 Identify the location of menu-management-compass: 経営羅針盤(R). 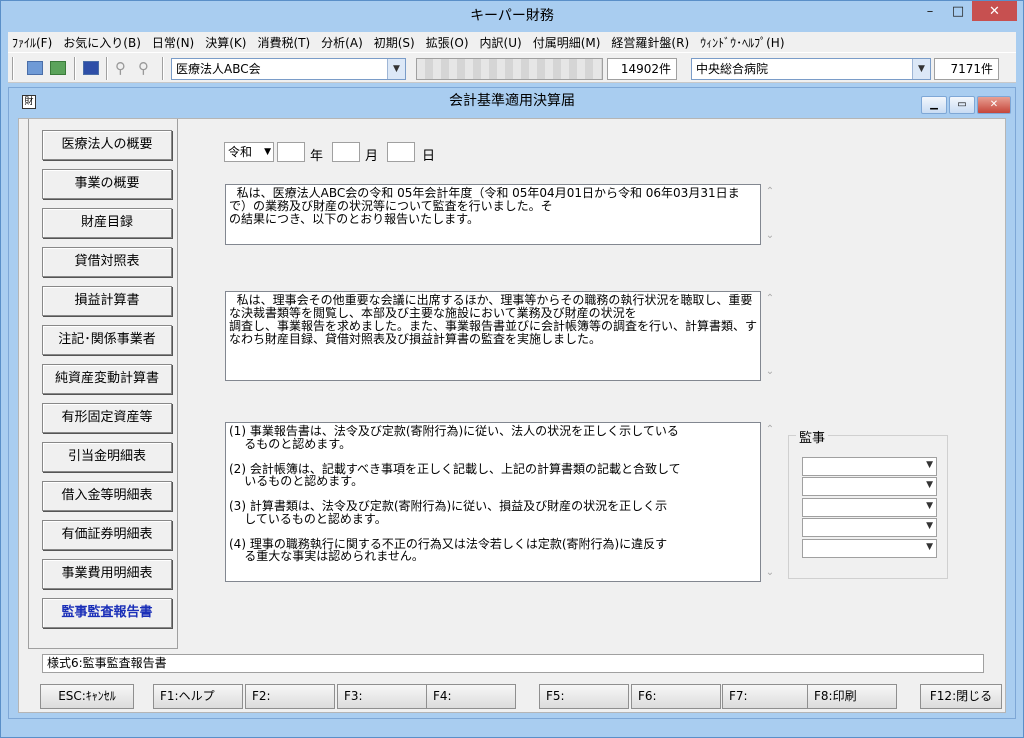
(651, 42).